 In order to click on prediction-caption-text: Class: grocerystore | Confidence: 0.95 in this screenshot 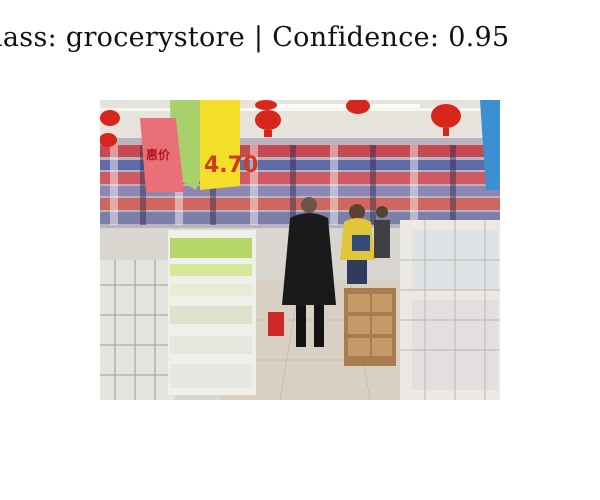, I will do `click(255, 37)`.